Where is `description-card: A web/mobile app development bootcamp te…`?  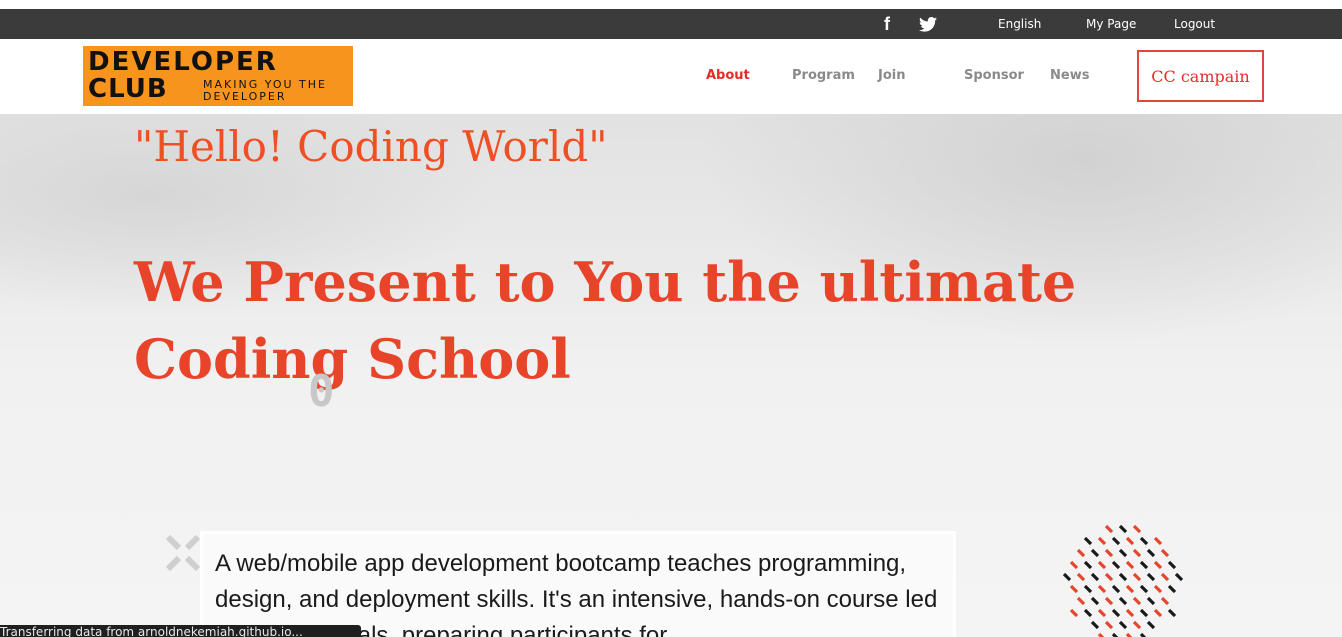 description-card: A web/mobile app development bootcamp te… is located at coordinates (578, 584).